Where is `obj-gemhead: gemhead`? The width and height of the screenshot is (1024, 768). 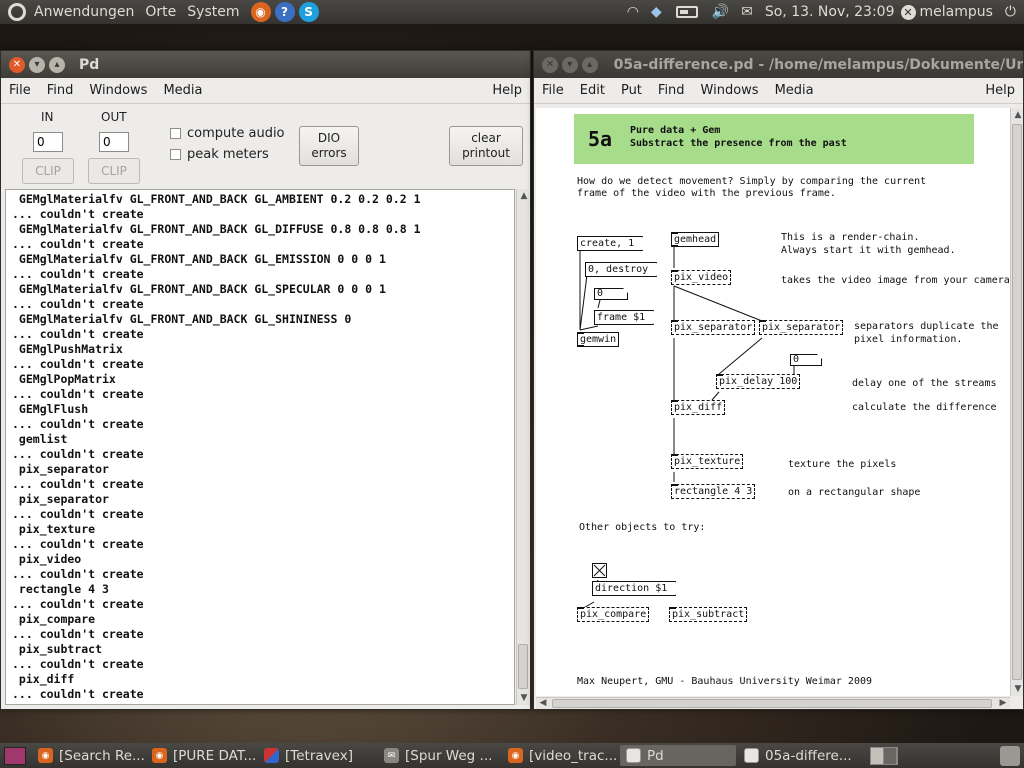 obj-gemhead: gemhead is located at coordinates (695, 239).